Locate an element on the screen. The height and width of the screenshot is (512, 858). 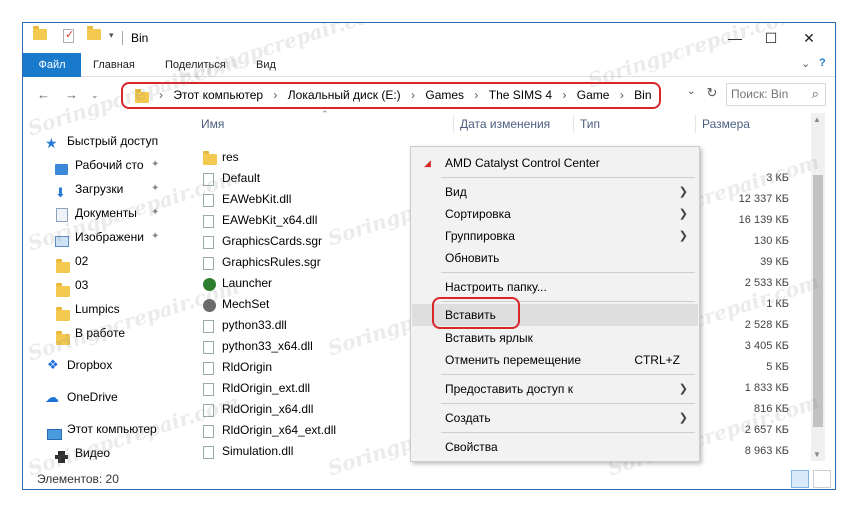
nav-folder-02: 02 is located at coordinates (98, 261).